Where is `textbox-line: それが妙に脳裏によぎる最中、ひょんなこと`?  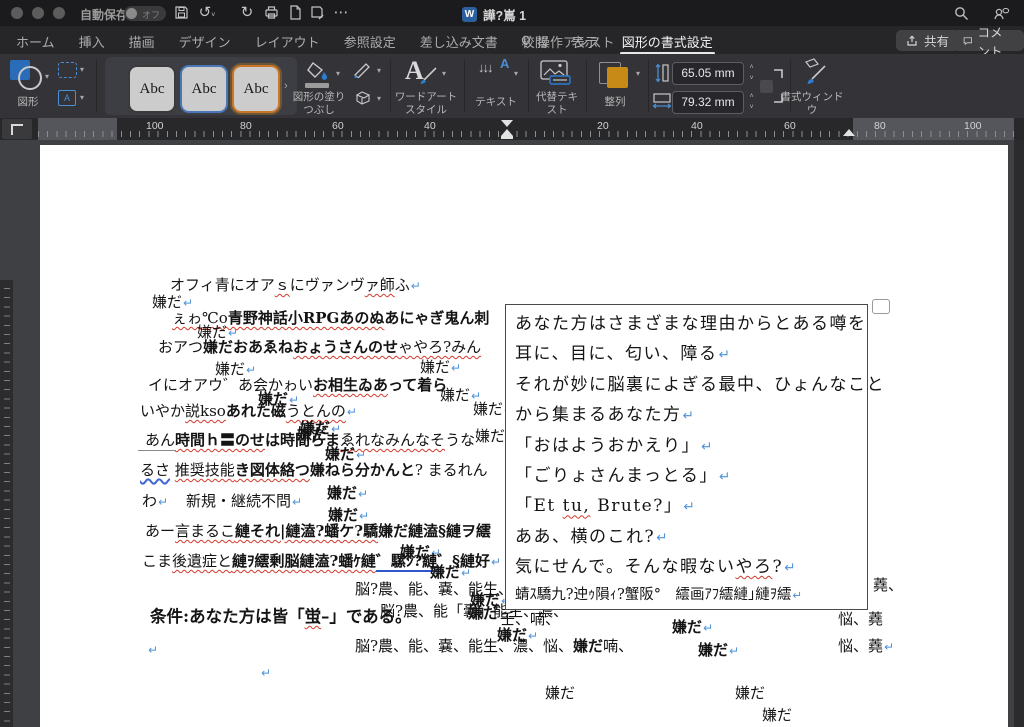 textbox-line: それが妙に脳裏によぎる最中、ひょんなこと is located at coordinates (700, 384).